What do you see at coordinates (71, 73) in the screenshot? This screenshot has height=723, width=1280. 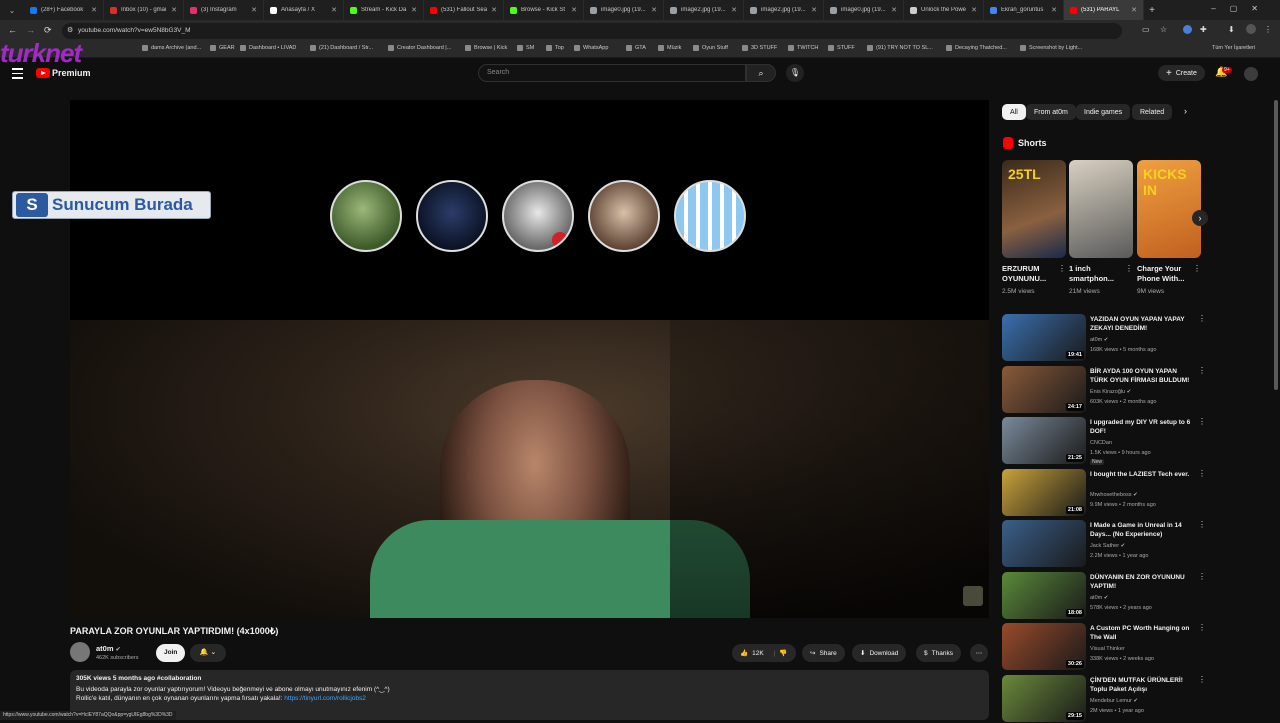 I see `youtube-premium-label: Premium` at bounding box center [71, 73].